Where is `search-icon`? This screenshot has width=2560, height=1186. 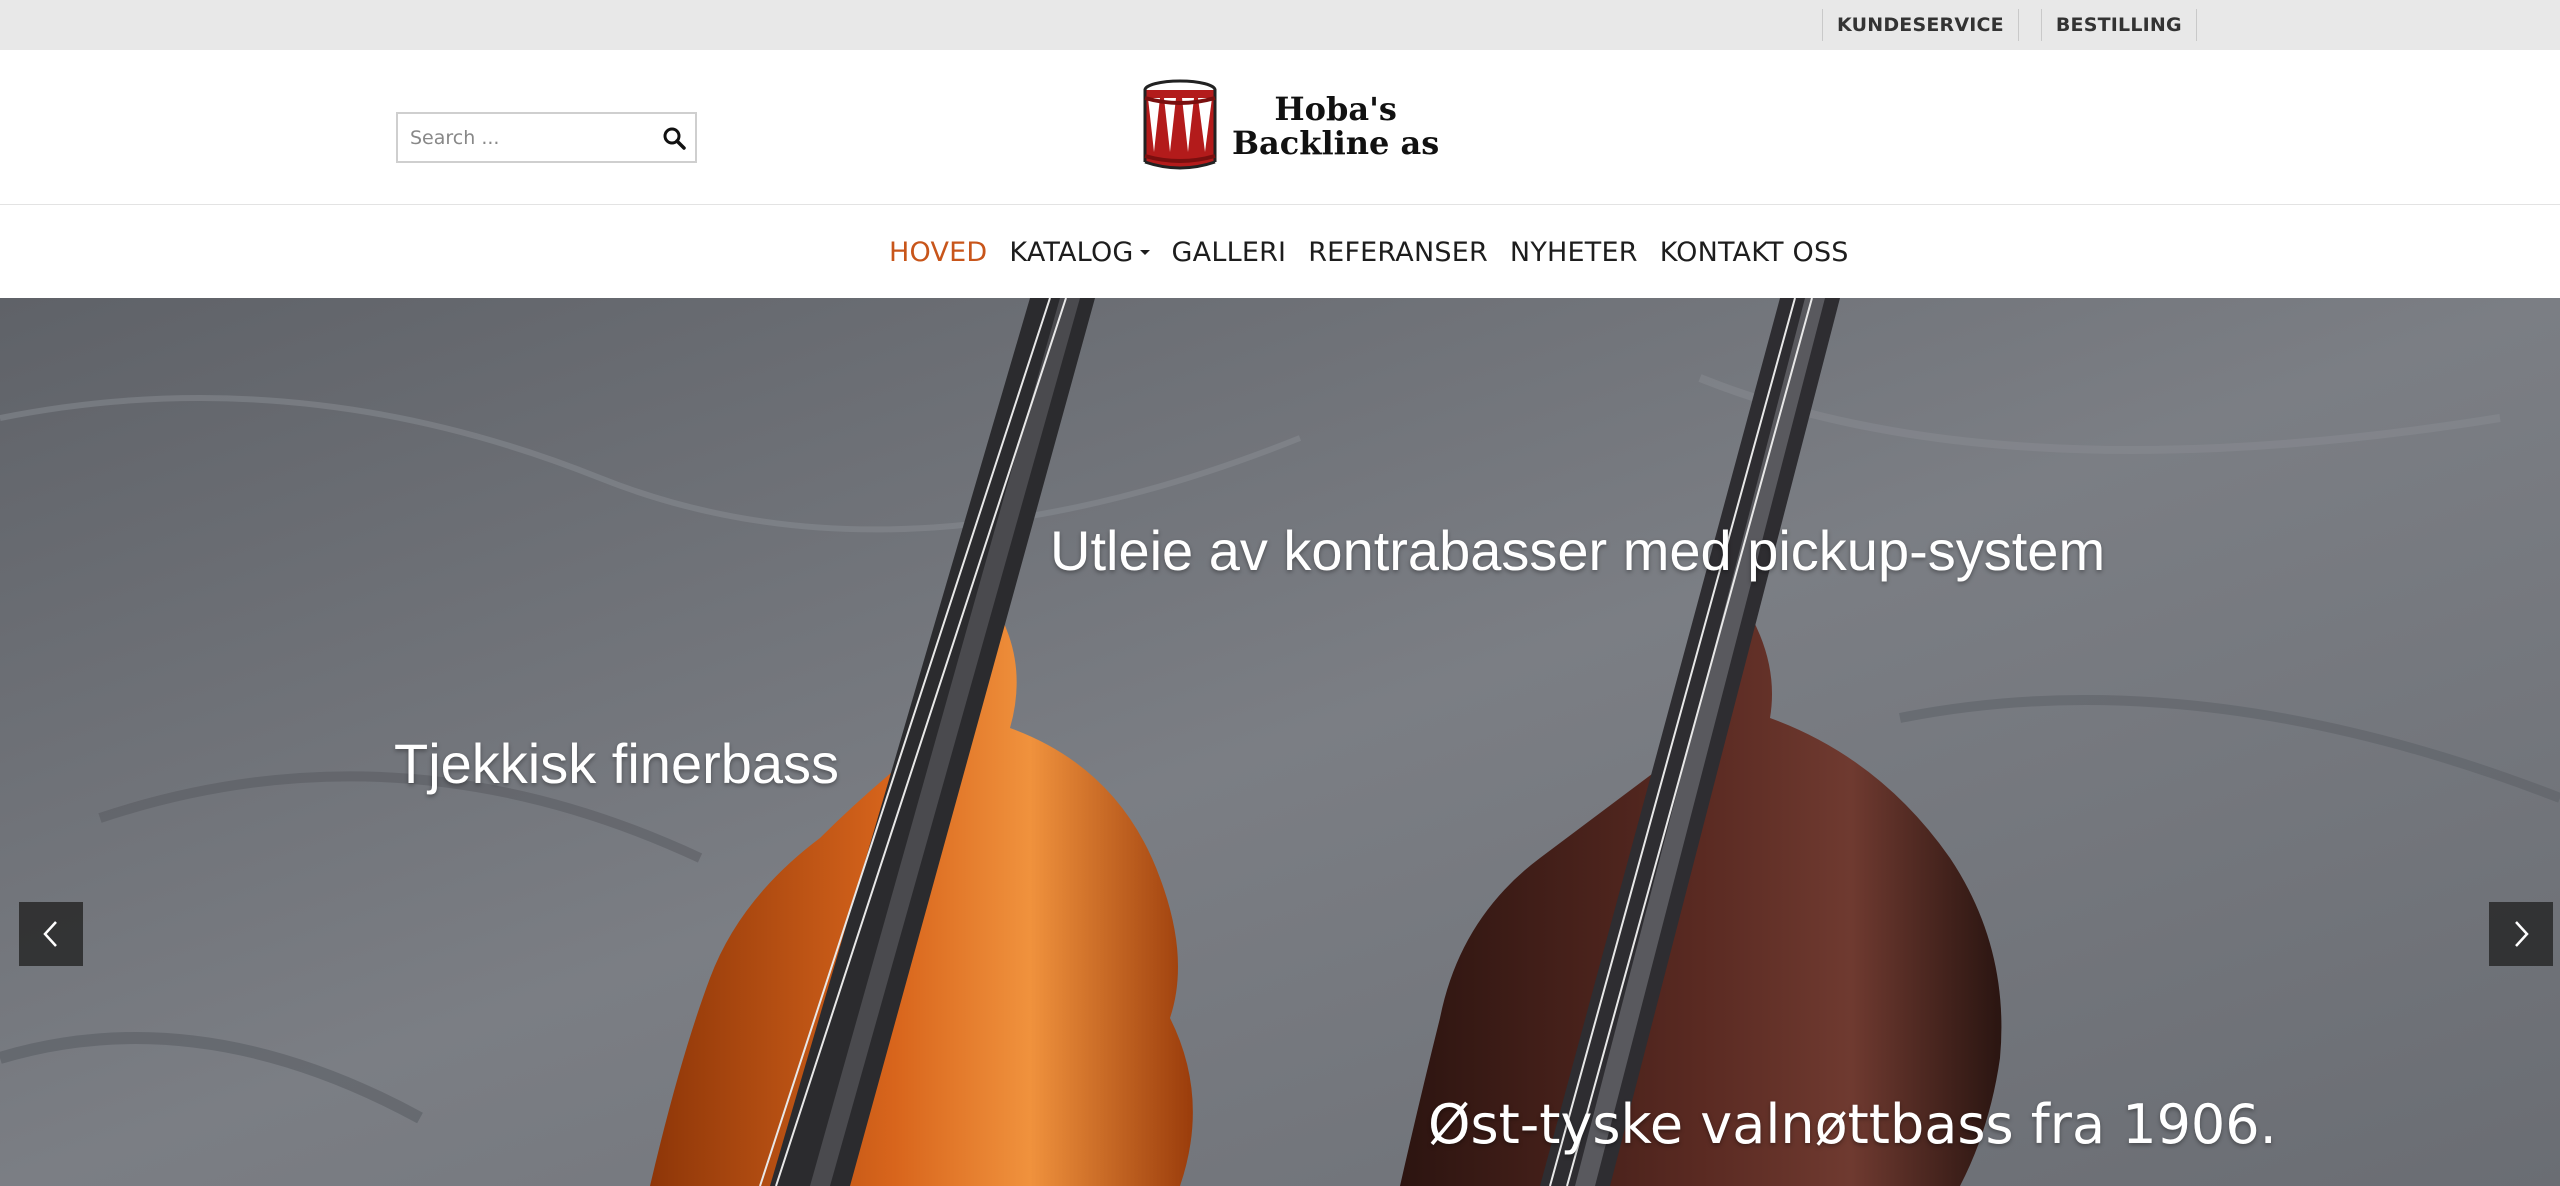
search-icon is located at coordinates (674, 138).